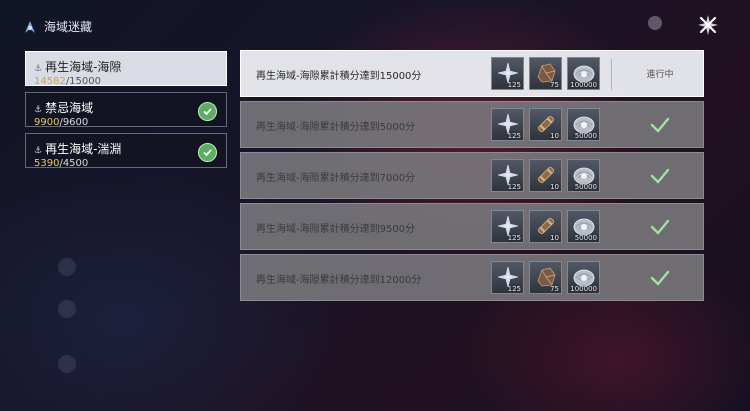 Image resolution: width=750 pixels, height=411 pixels. What do you see at coordinates (83, 81) in the screenshot?
I see `zone-progress-max: /15000` at bounding box center [83, 81].